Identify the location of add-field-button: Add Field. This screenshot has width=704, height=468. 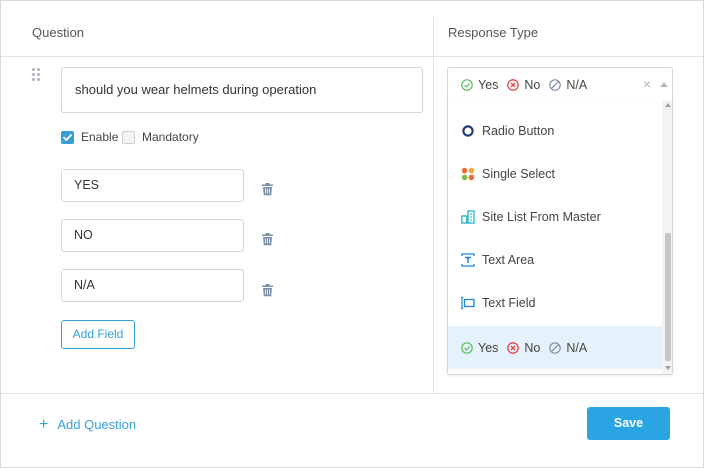
(98, 334).